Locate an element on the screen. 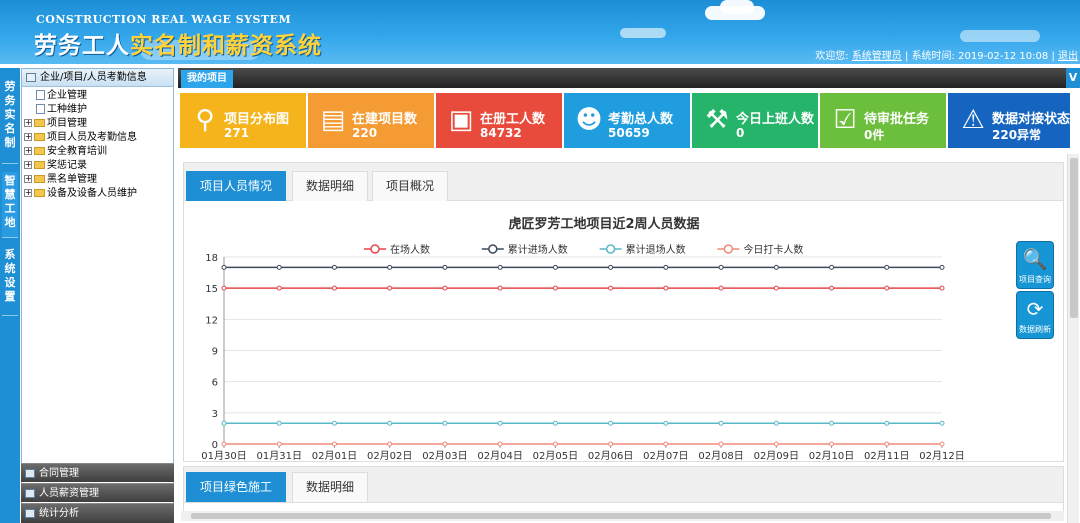  vtab-smart-site: 智慧工地 is located at coordinates (10, 205).